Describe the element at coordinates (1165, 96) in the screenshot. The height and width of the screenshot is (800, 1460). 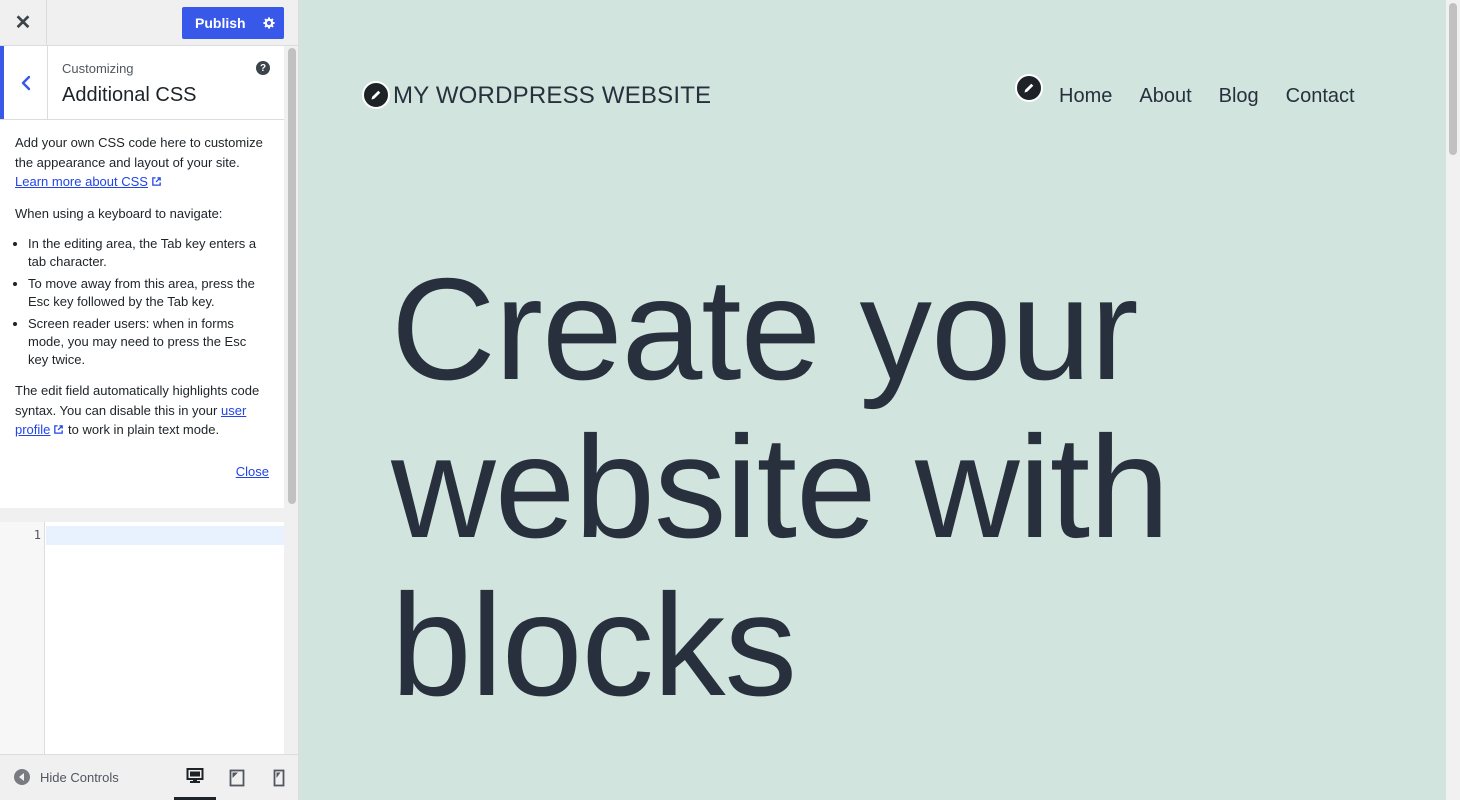
I see `nav-item-about: About` at that location.